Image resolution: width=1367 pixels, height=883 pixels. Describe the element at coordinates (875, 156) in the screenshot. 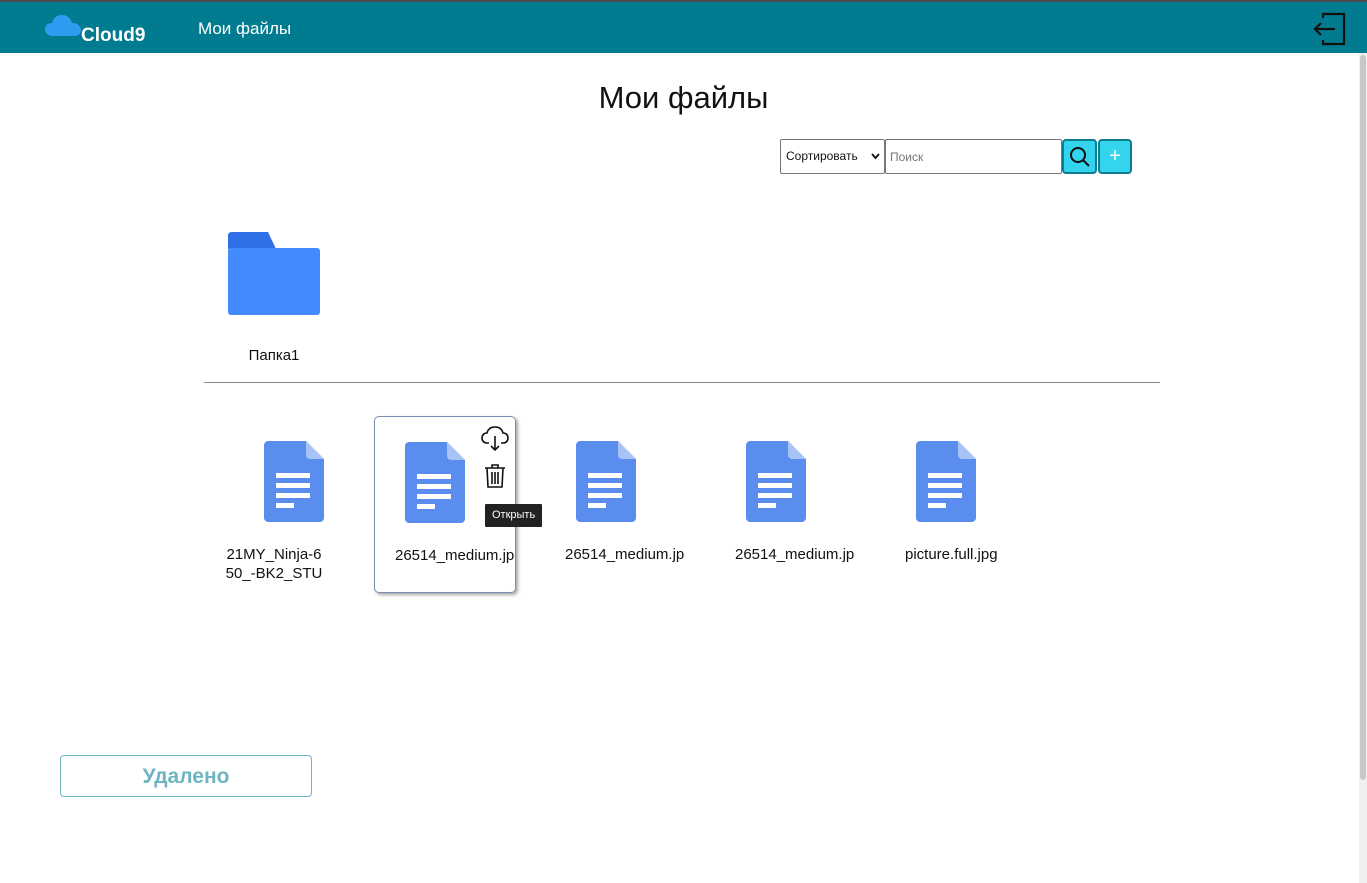

I see `chevron-down-icon` at that location.